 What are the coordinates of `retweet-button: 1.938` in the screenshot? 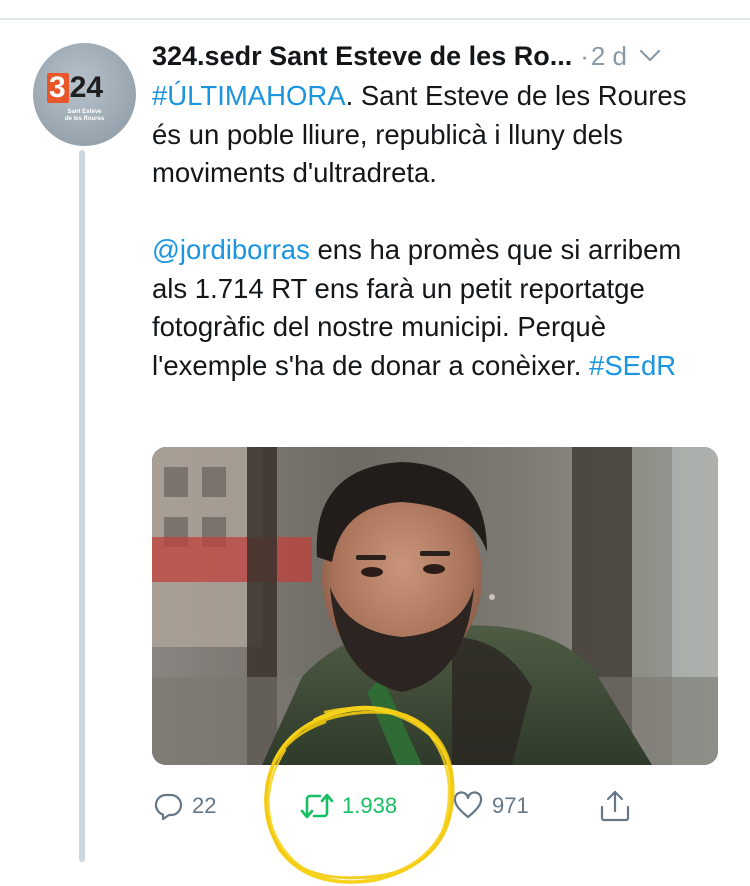 It's located at (348, 806).